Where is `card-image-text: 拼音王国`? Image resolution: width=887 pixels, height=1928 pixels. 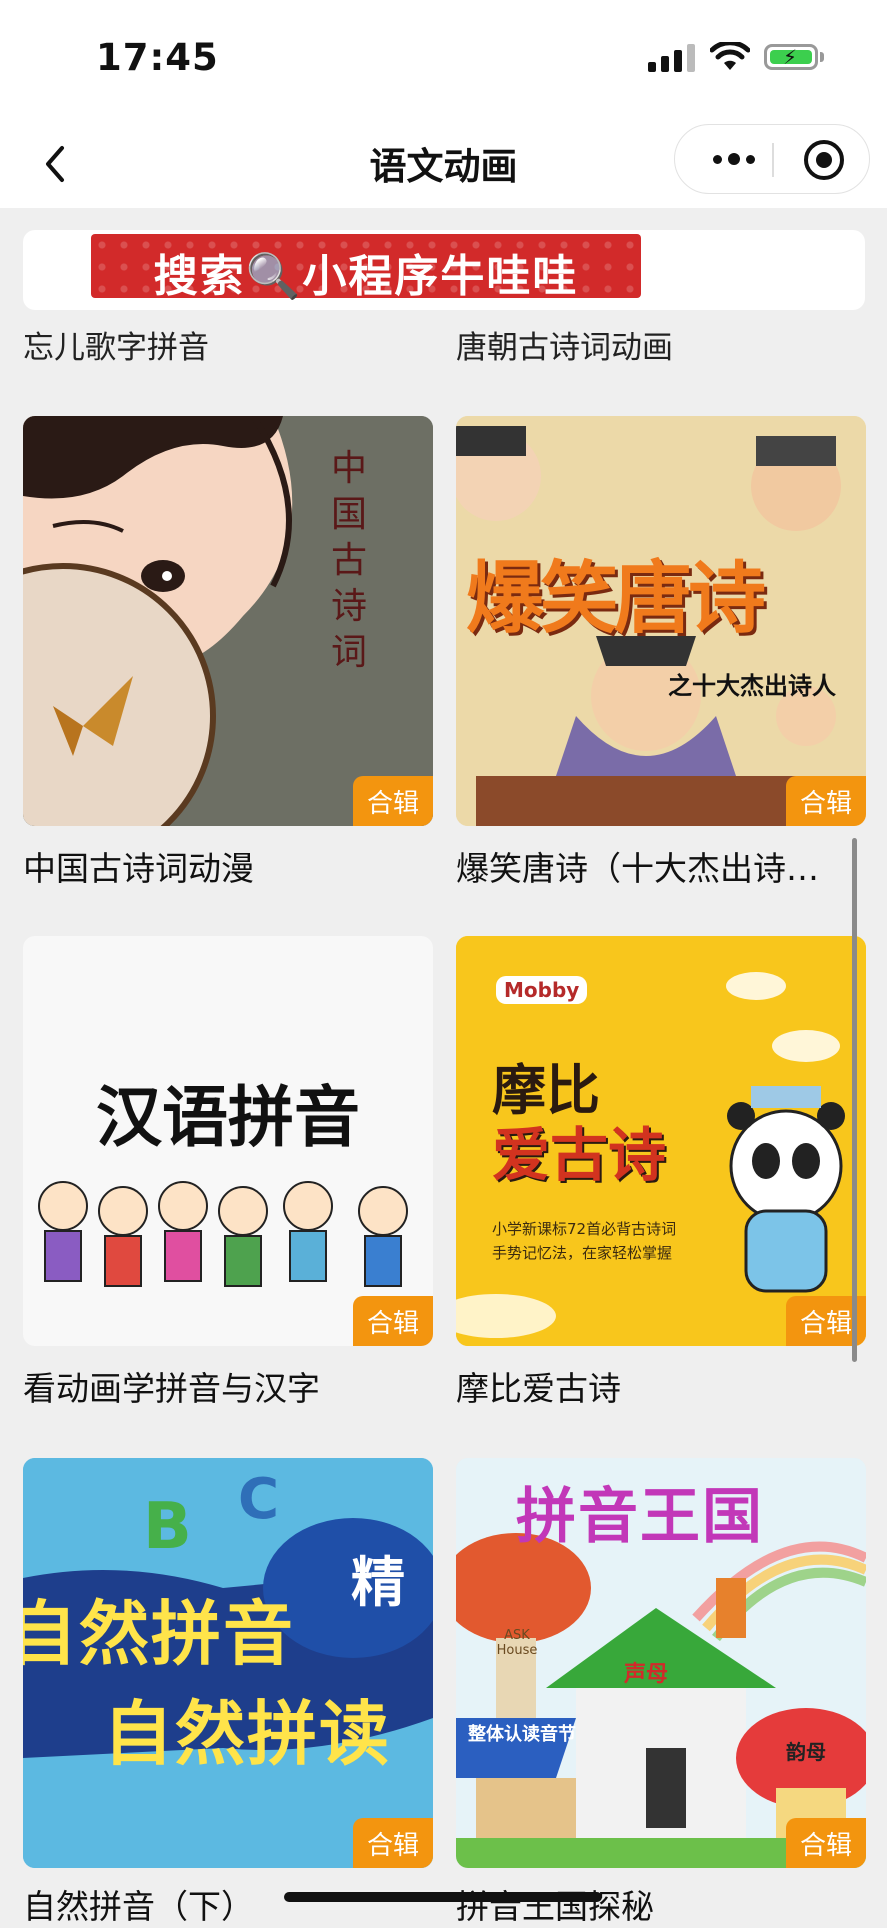 card-image-text: 拼音王国 is located at coordinates (640, 1517).